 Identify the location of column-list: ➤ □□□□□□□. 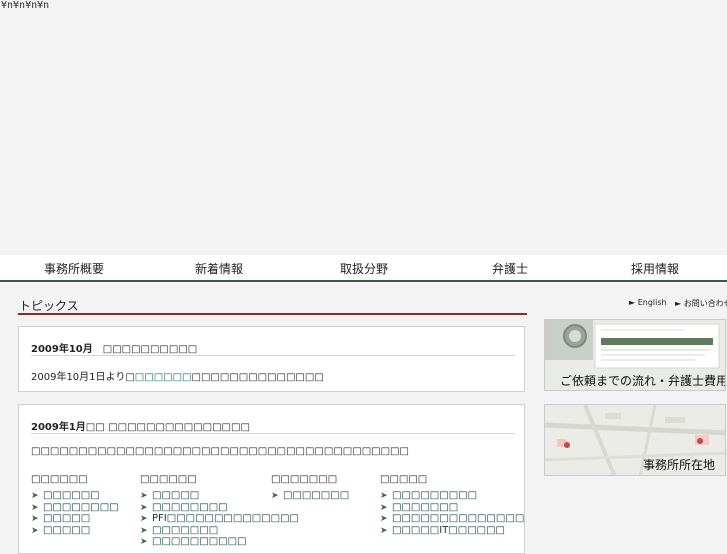
(310, 496).